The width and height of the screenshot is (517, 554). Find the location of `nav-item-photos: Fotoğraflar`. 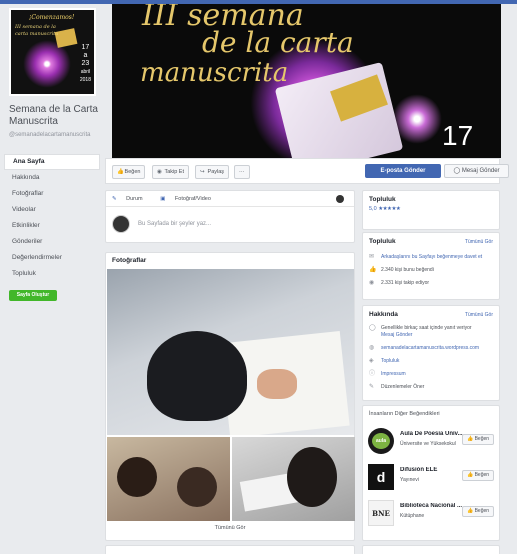

nav-item-photos: Fotoğraflar is located at coordinates (52, 194).